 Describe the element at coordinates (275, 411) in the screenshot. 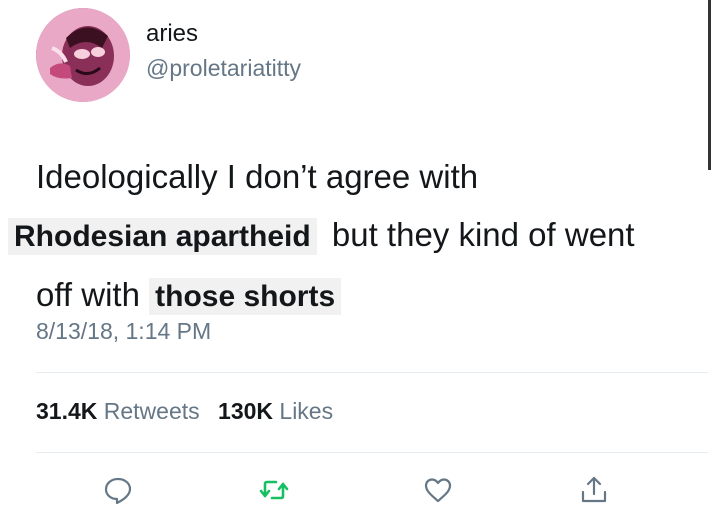

I see `likes-stat: 130K Likes` at that location.